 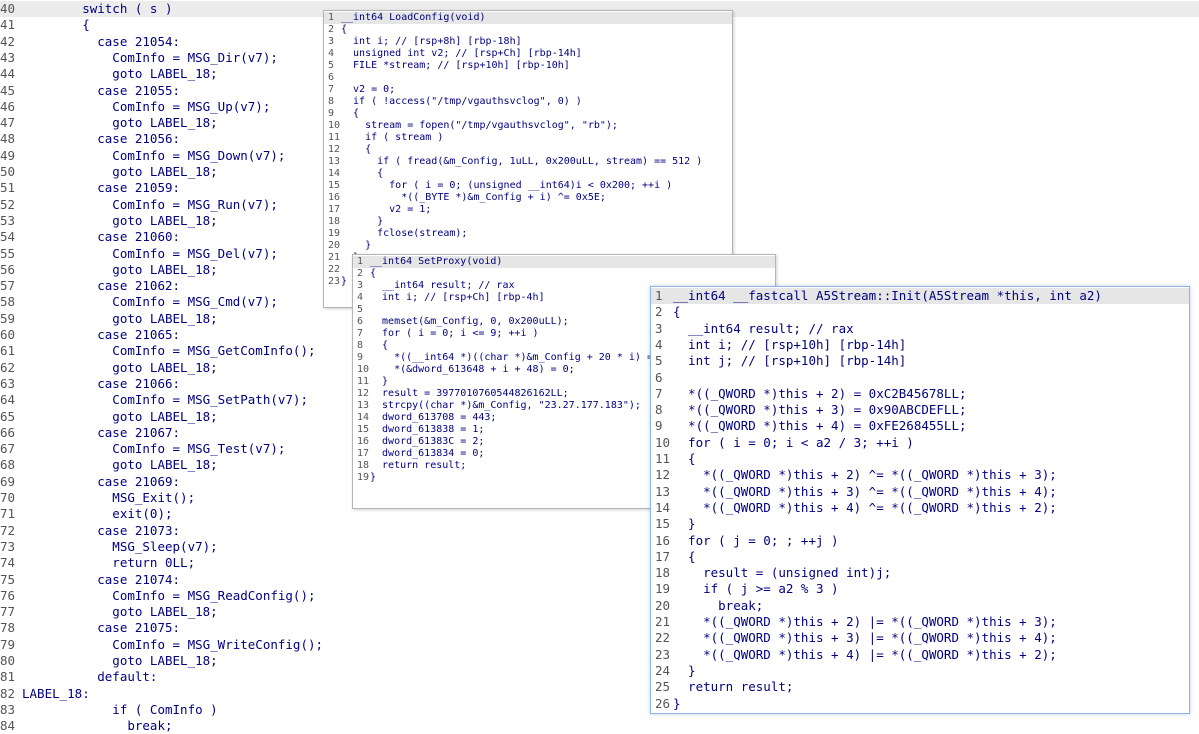 I want to click on code-text: case 21066:, so click(x=101, y=383).